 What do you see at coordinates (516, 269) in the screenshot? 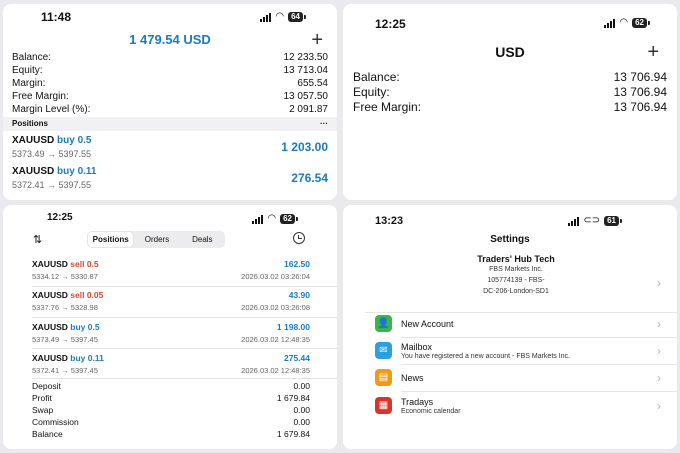
I see `broker-name: FBS Markets Inc.` at bounding box center [516, 269].